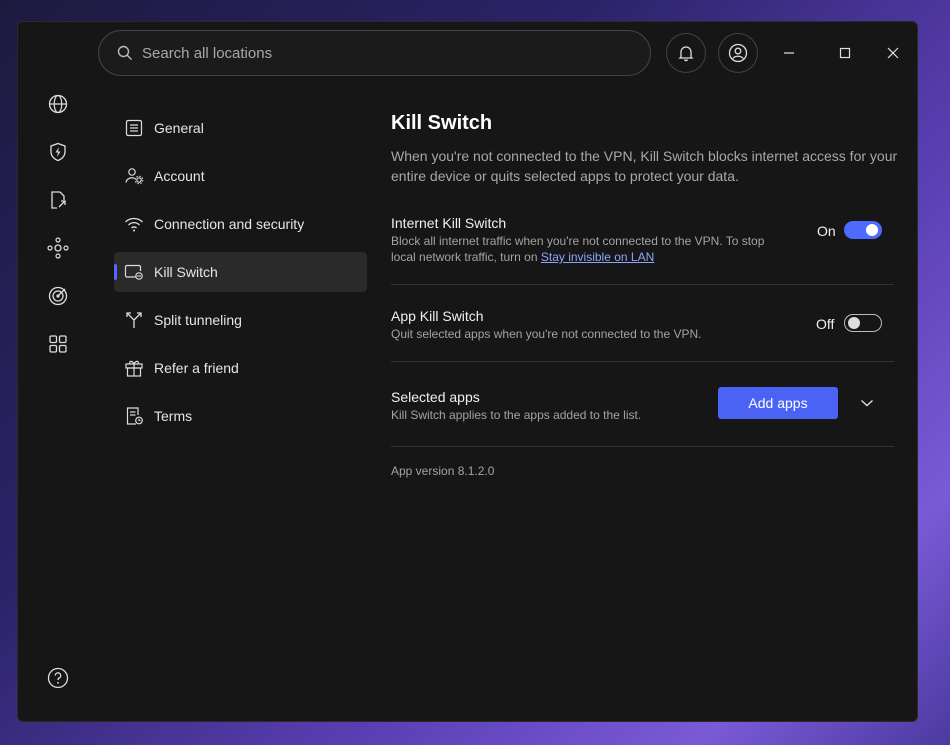 The width and height of the screenshot is (950, 745). I want to click on nav-item-label: Connection and security, so click(229, 224).